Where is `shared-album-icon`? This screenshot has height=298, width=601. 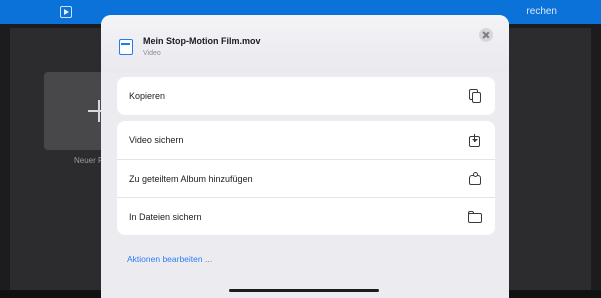 shared-album-icon is located at coordinates (475, 179).